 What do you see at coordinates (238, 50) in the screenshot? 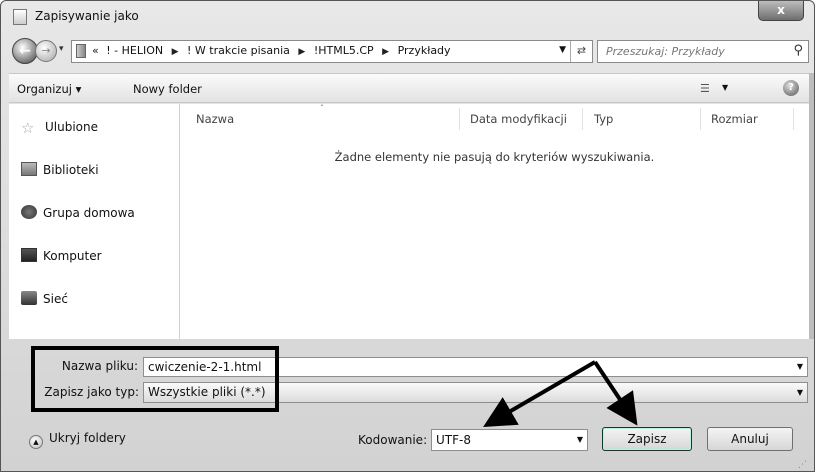
I see `breadcrumb-item: ! W trakcie pisania` at bounding box center [238, 50].